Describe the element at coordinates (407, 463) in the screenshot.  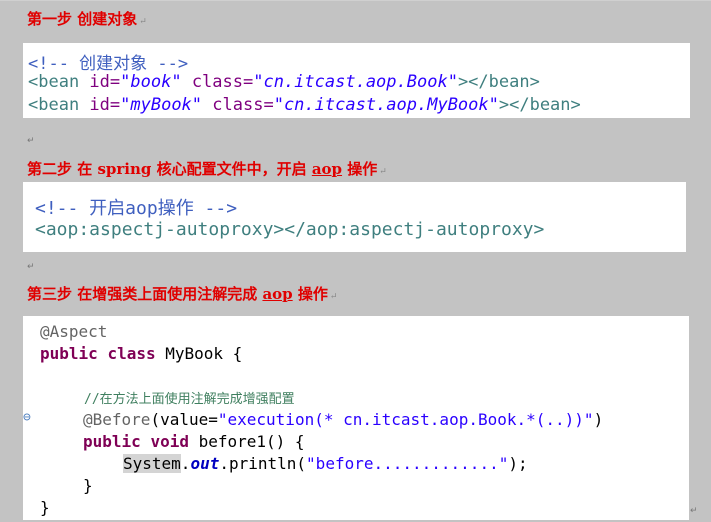
I see `print-string: "before............."` at that location.